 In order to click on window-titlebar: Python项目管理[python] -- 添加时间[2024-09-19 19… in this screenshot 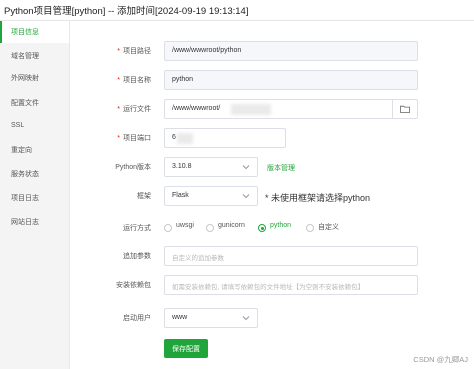, I will do `click(237, 10)`.